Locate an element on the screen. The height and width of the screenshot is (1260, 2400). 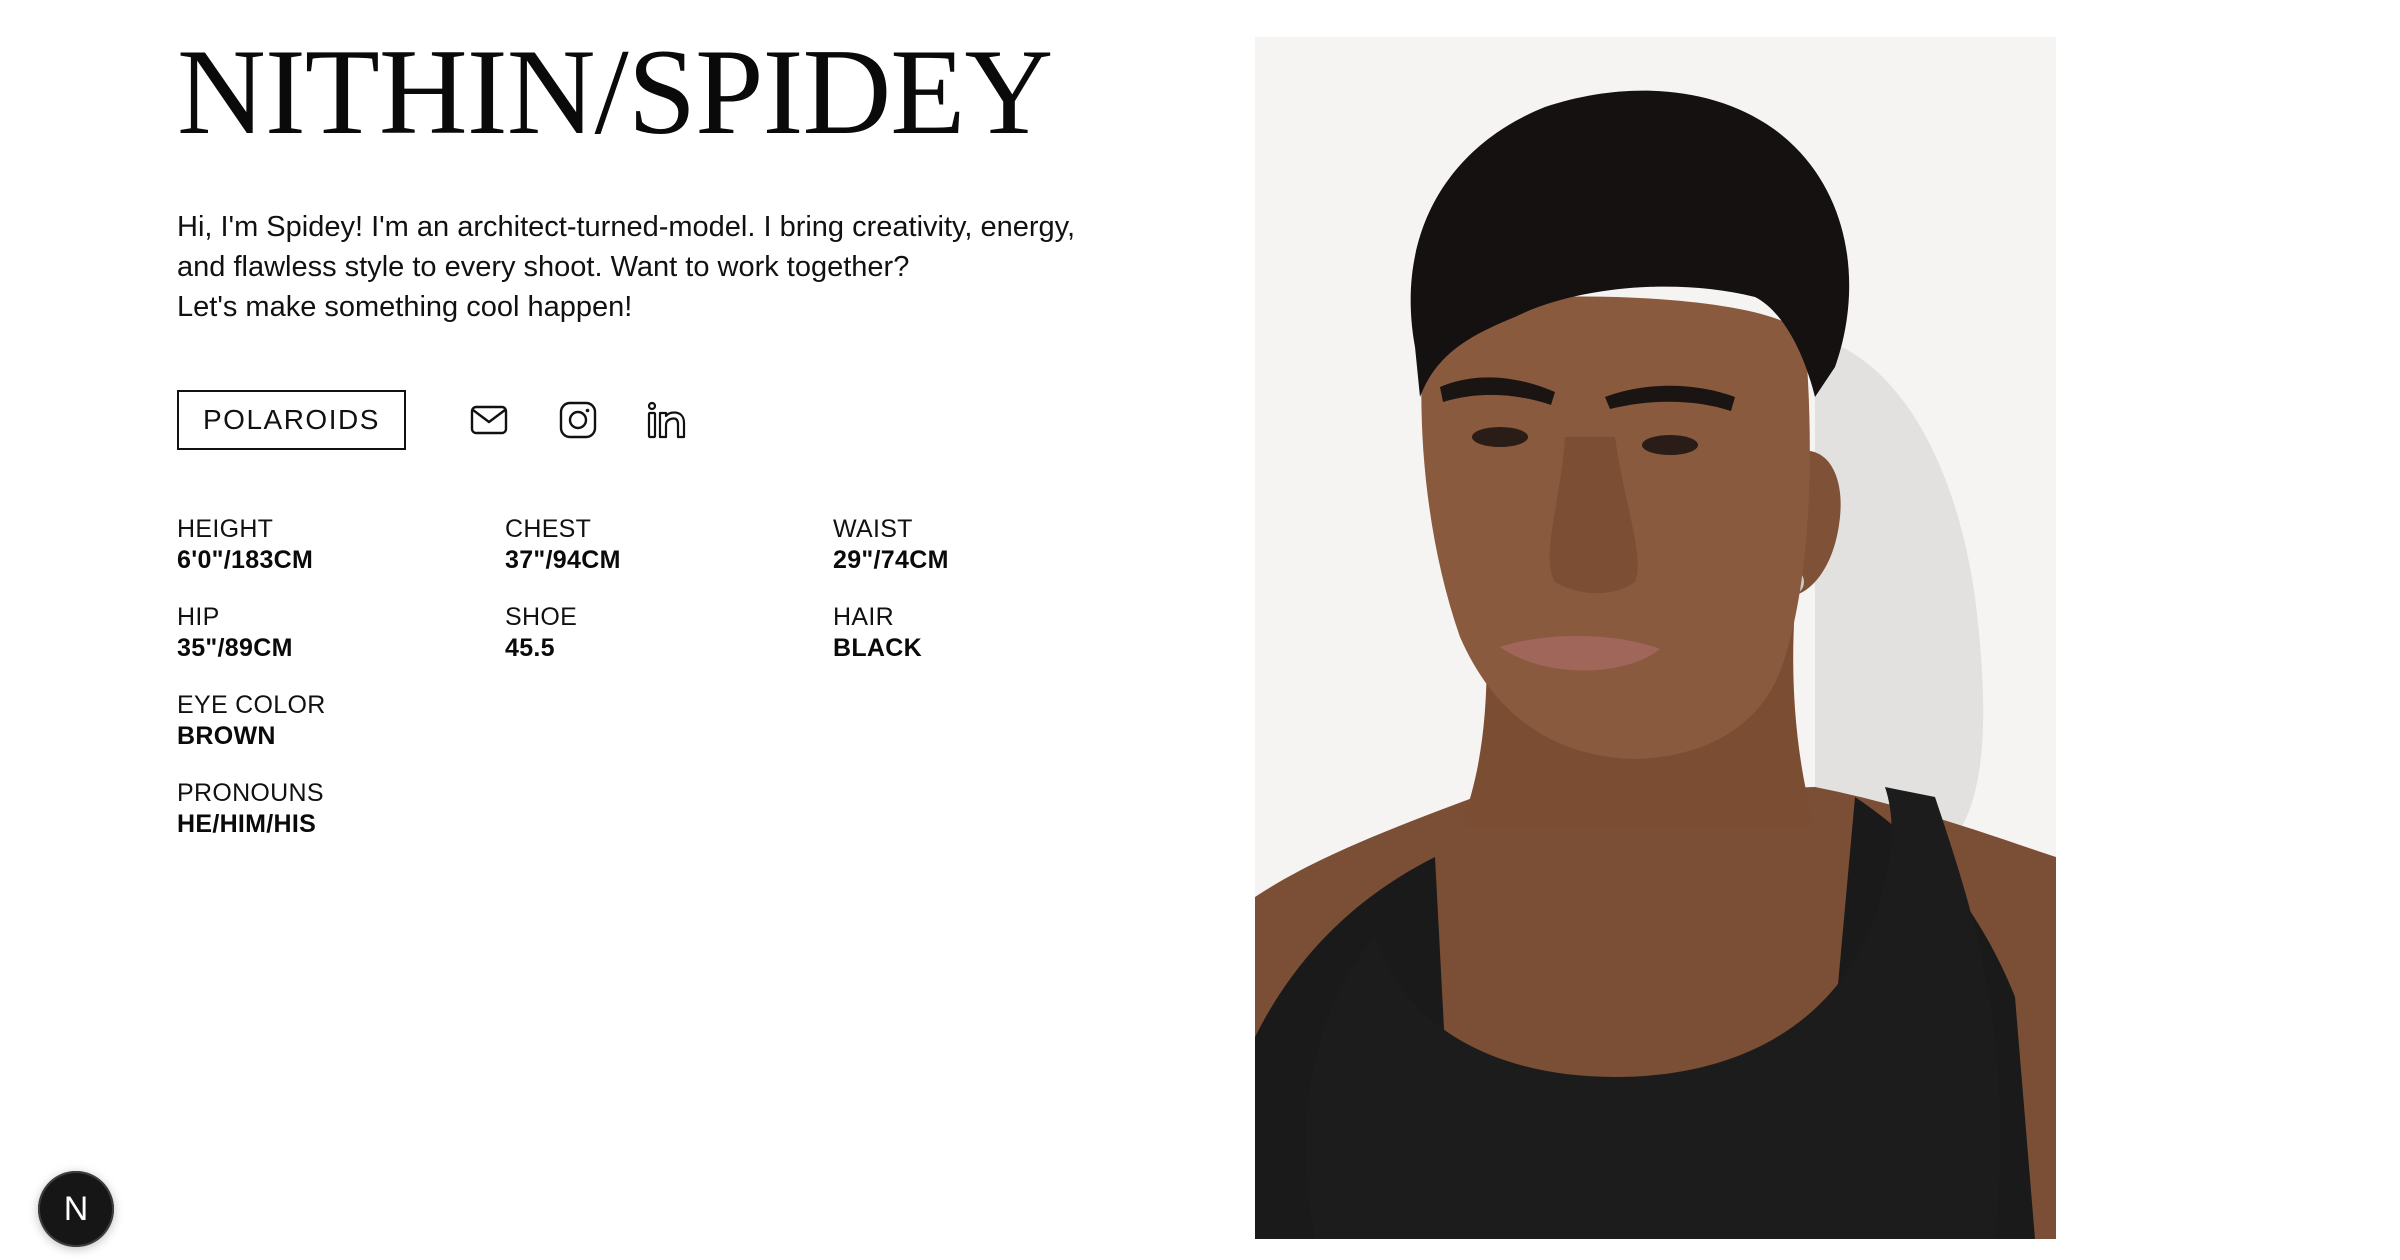
stat-label: HEIGHT is located at coordinates (225, 529).